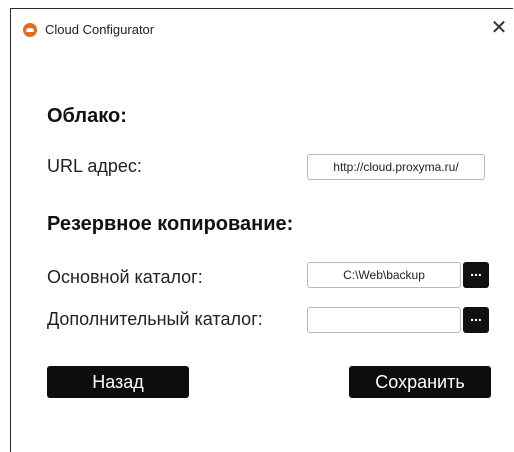  I want to click on url-input, so click(396, 167).